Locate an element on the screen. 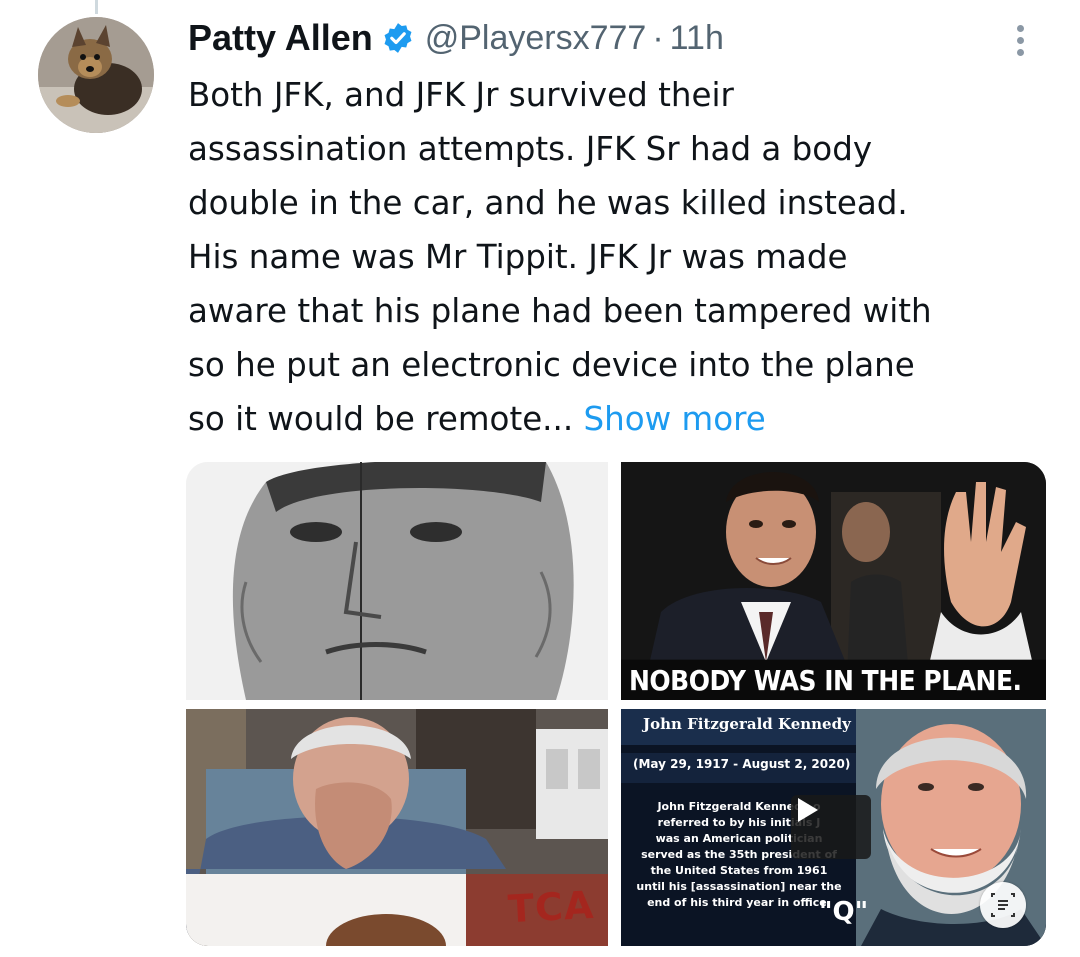 This screenshot has height=957, width=1080. post-header: Patty Allen @Playersx777 · 11h is located at coordinates (456, 38).